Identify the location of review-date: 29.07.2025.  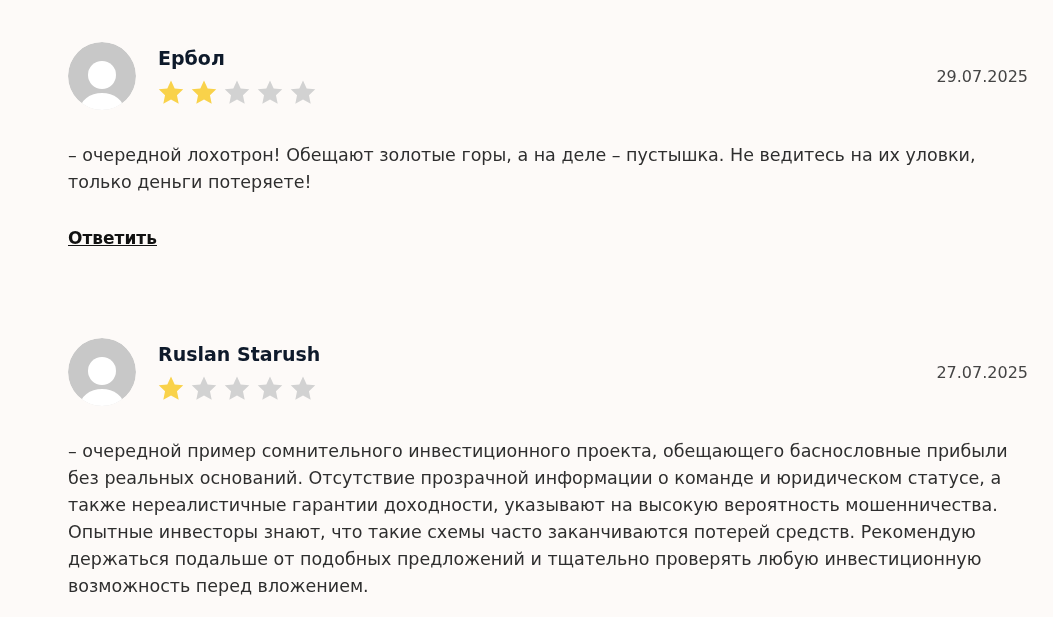
(982, 76).